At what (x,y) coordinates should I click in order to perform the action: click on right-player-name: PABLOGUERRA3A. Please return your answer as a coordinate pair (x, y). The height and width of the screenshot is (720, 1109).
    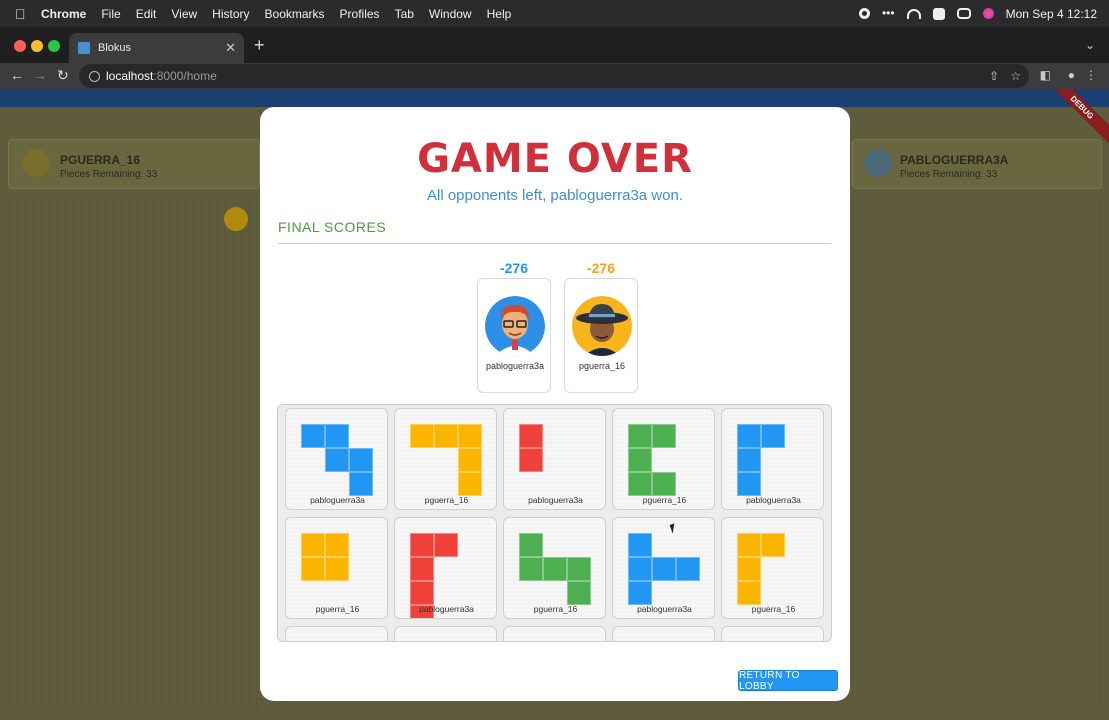
    Looking at the image, I should click on (954, 160).